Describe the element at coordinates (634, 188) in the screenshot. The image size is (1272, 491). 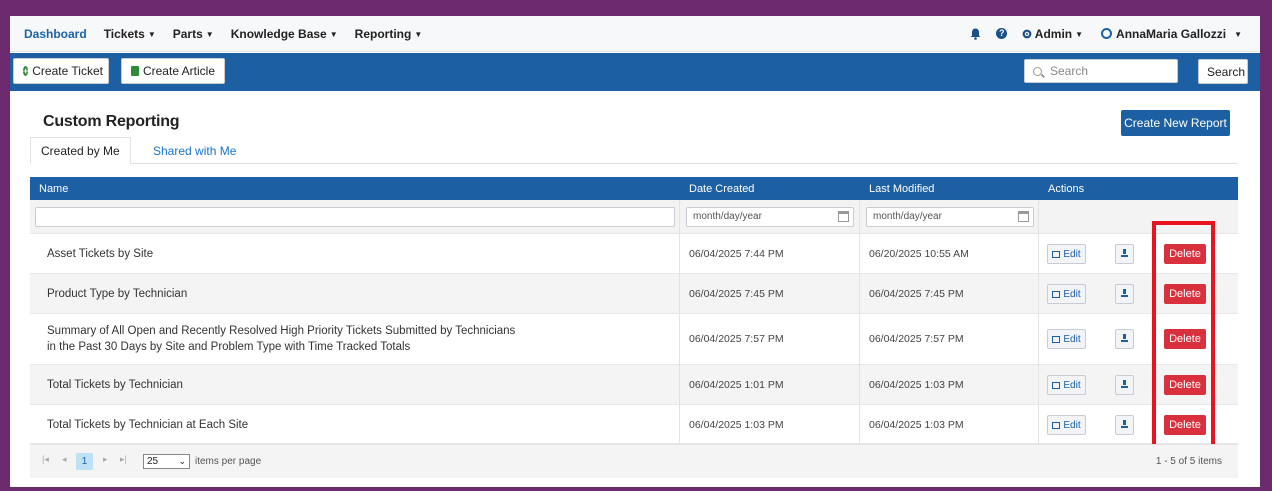
I see `table-header: Name Date Created Last Modified Actions` at that location.